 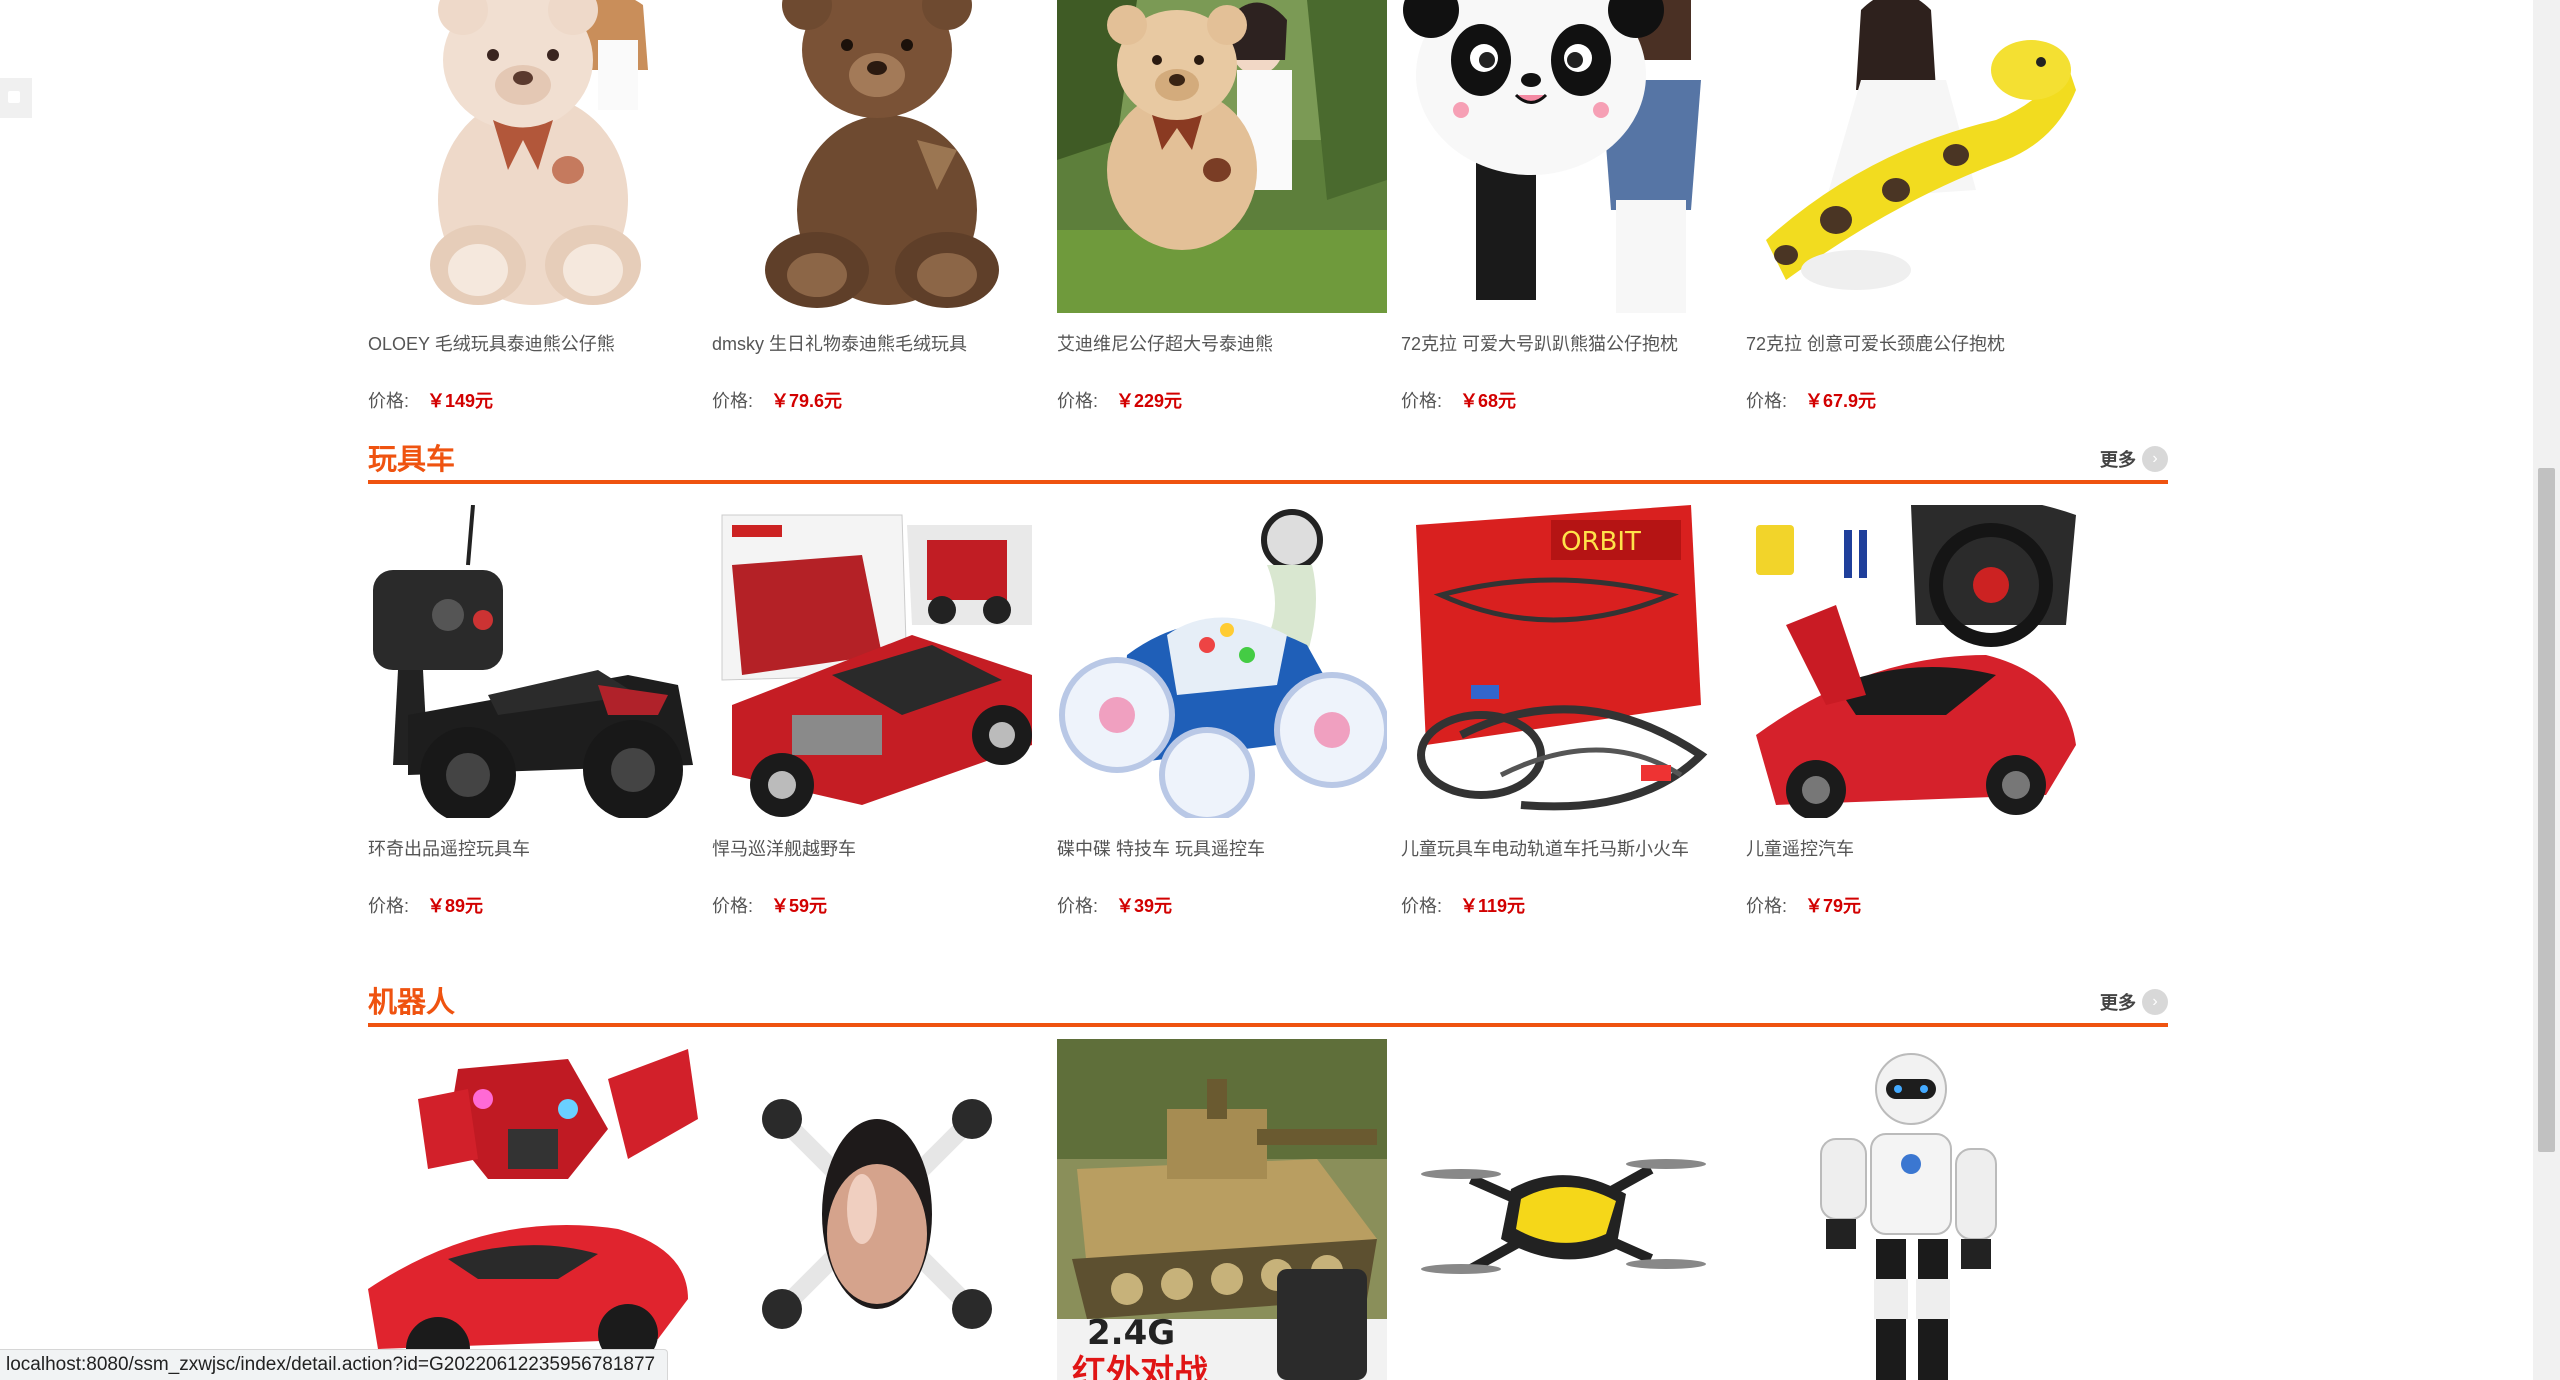 I want to click on scrollbar-thumb, so click(x=2546, y=810).